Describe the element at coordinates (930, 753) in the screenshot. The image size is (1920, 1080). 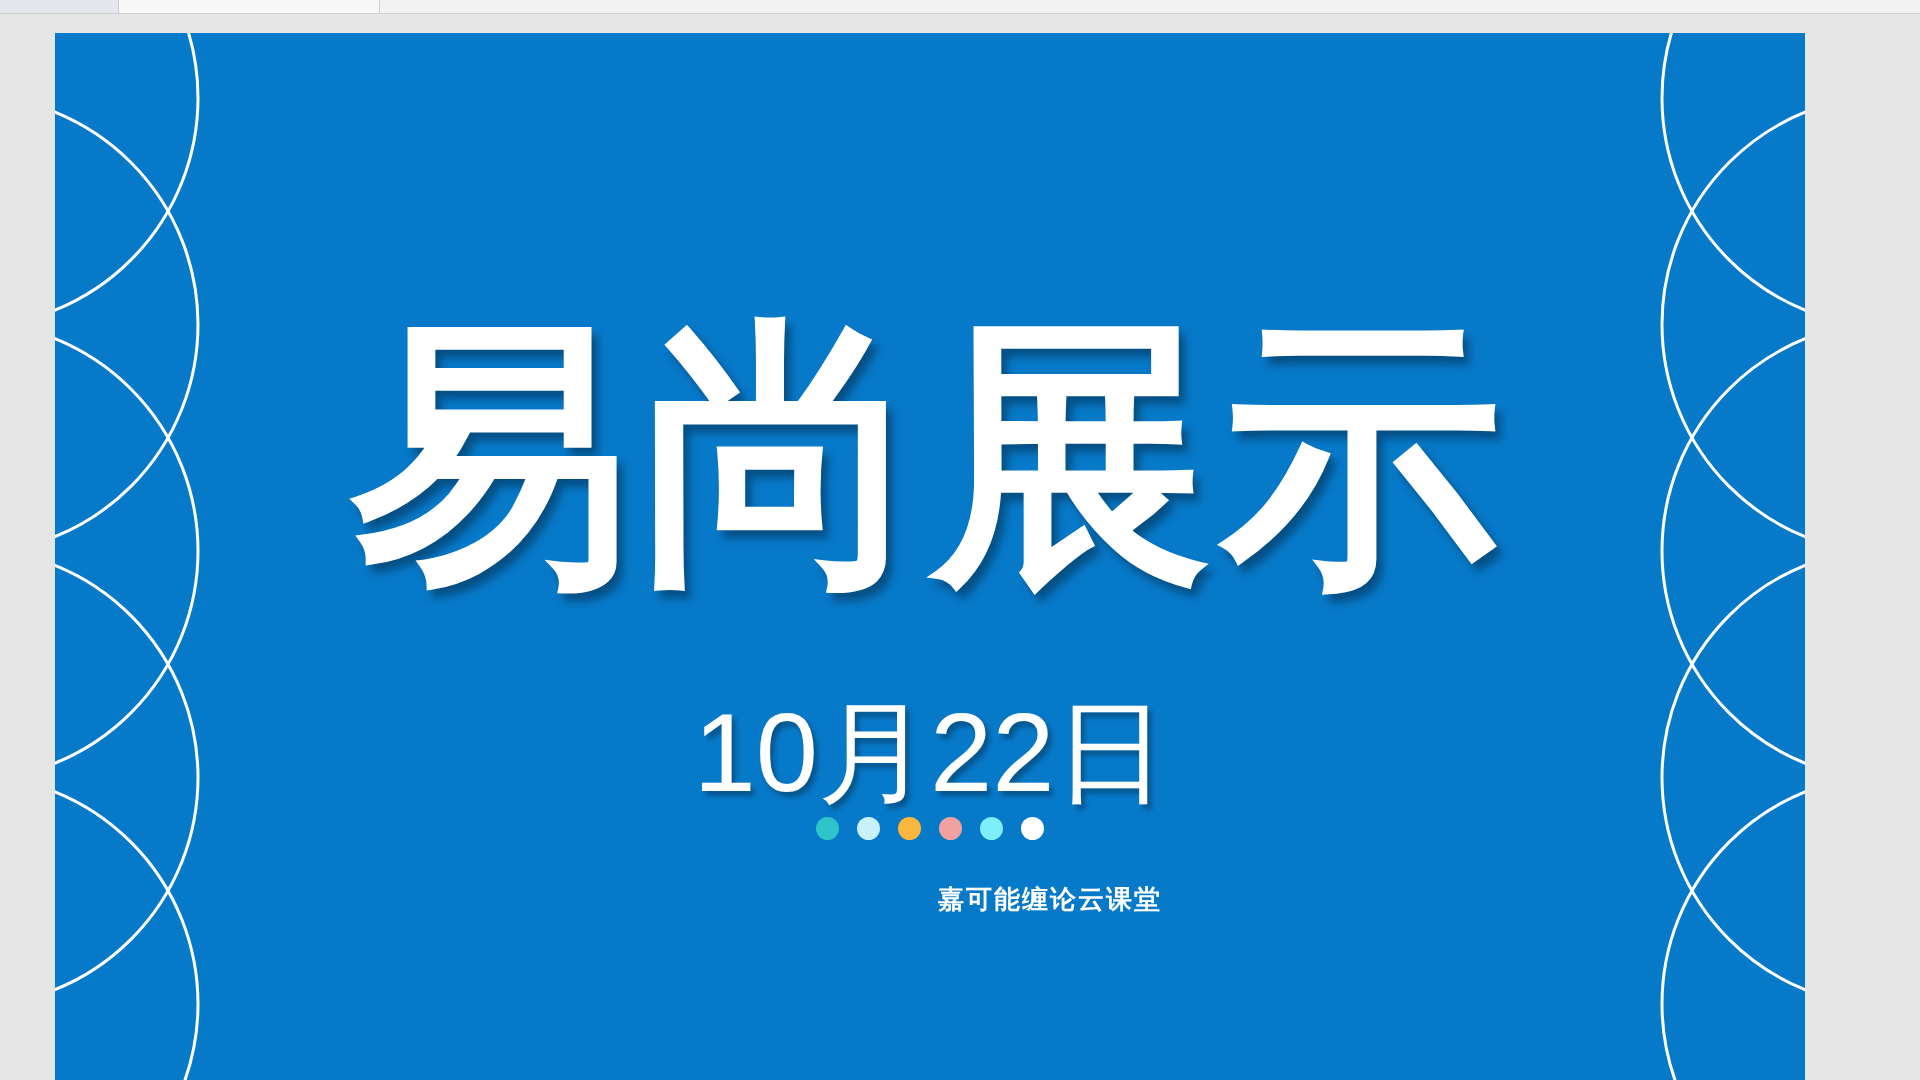
I see `slide-date: 10月22日` at that location.